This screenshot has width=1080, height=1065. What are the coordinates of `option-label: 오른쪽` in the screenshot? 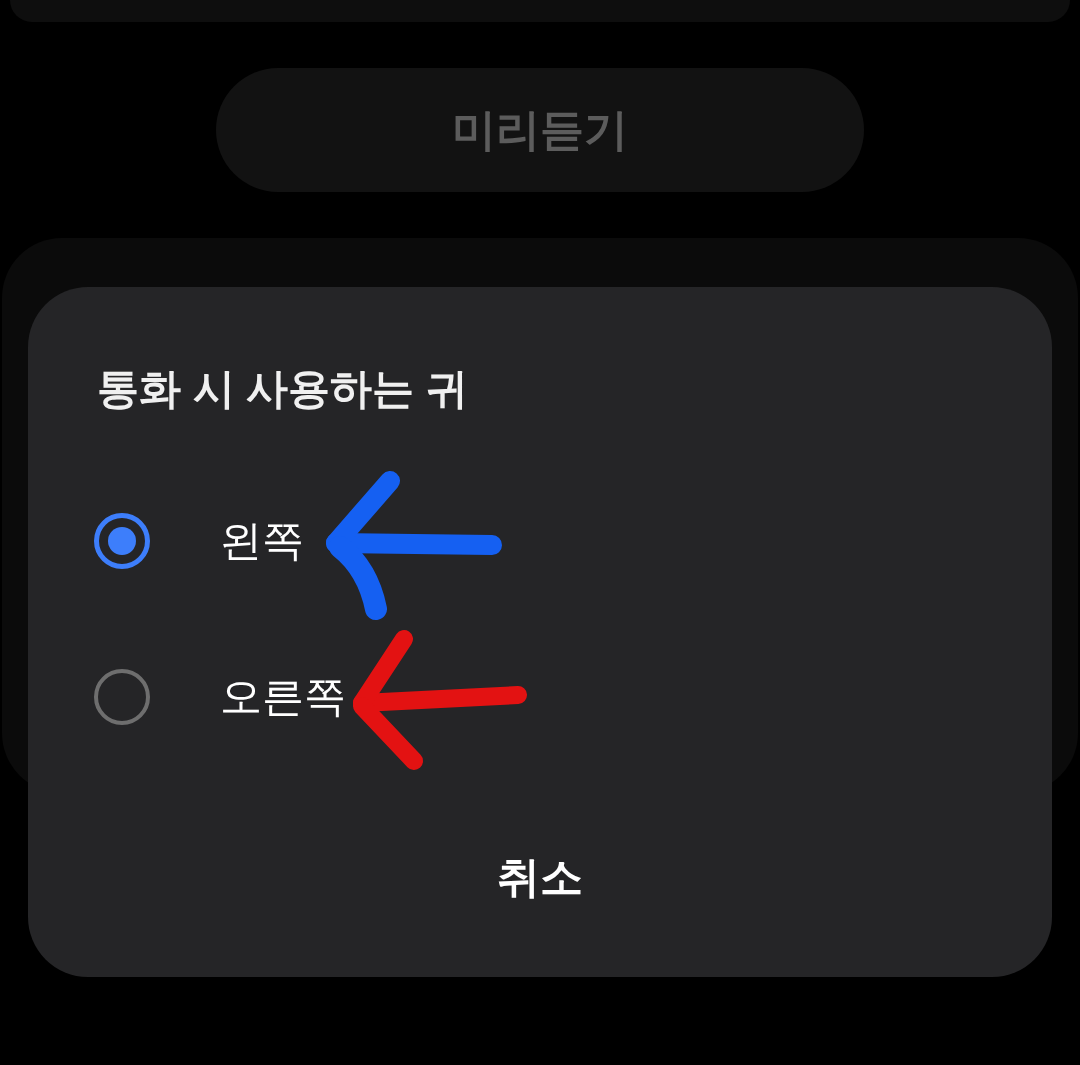 It's located at (283, 697).